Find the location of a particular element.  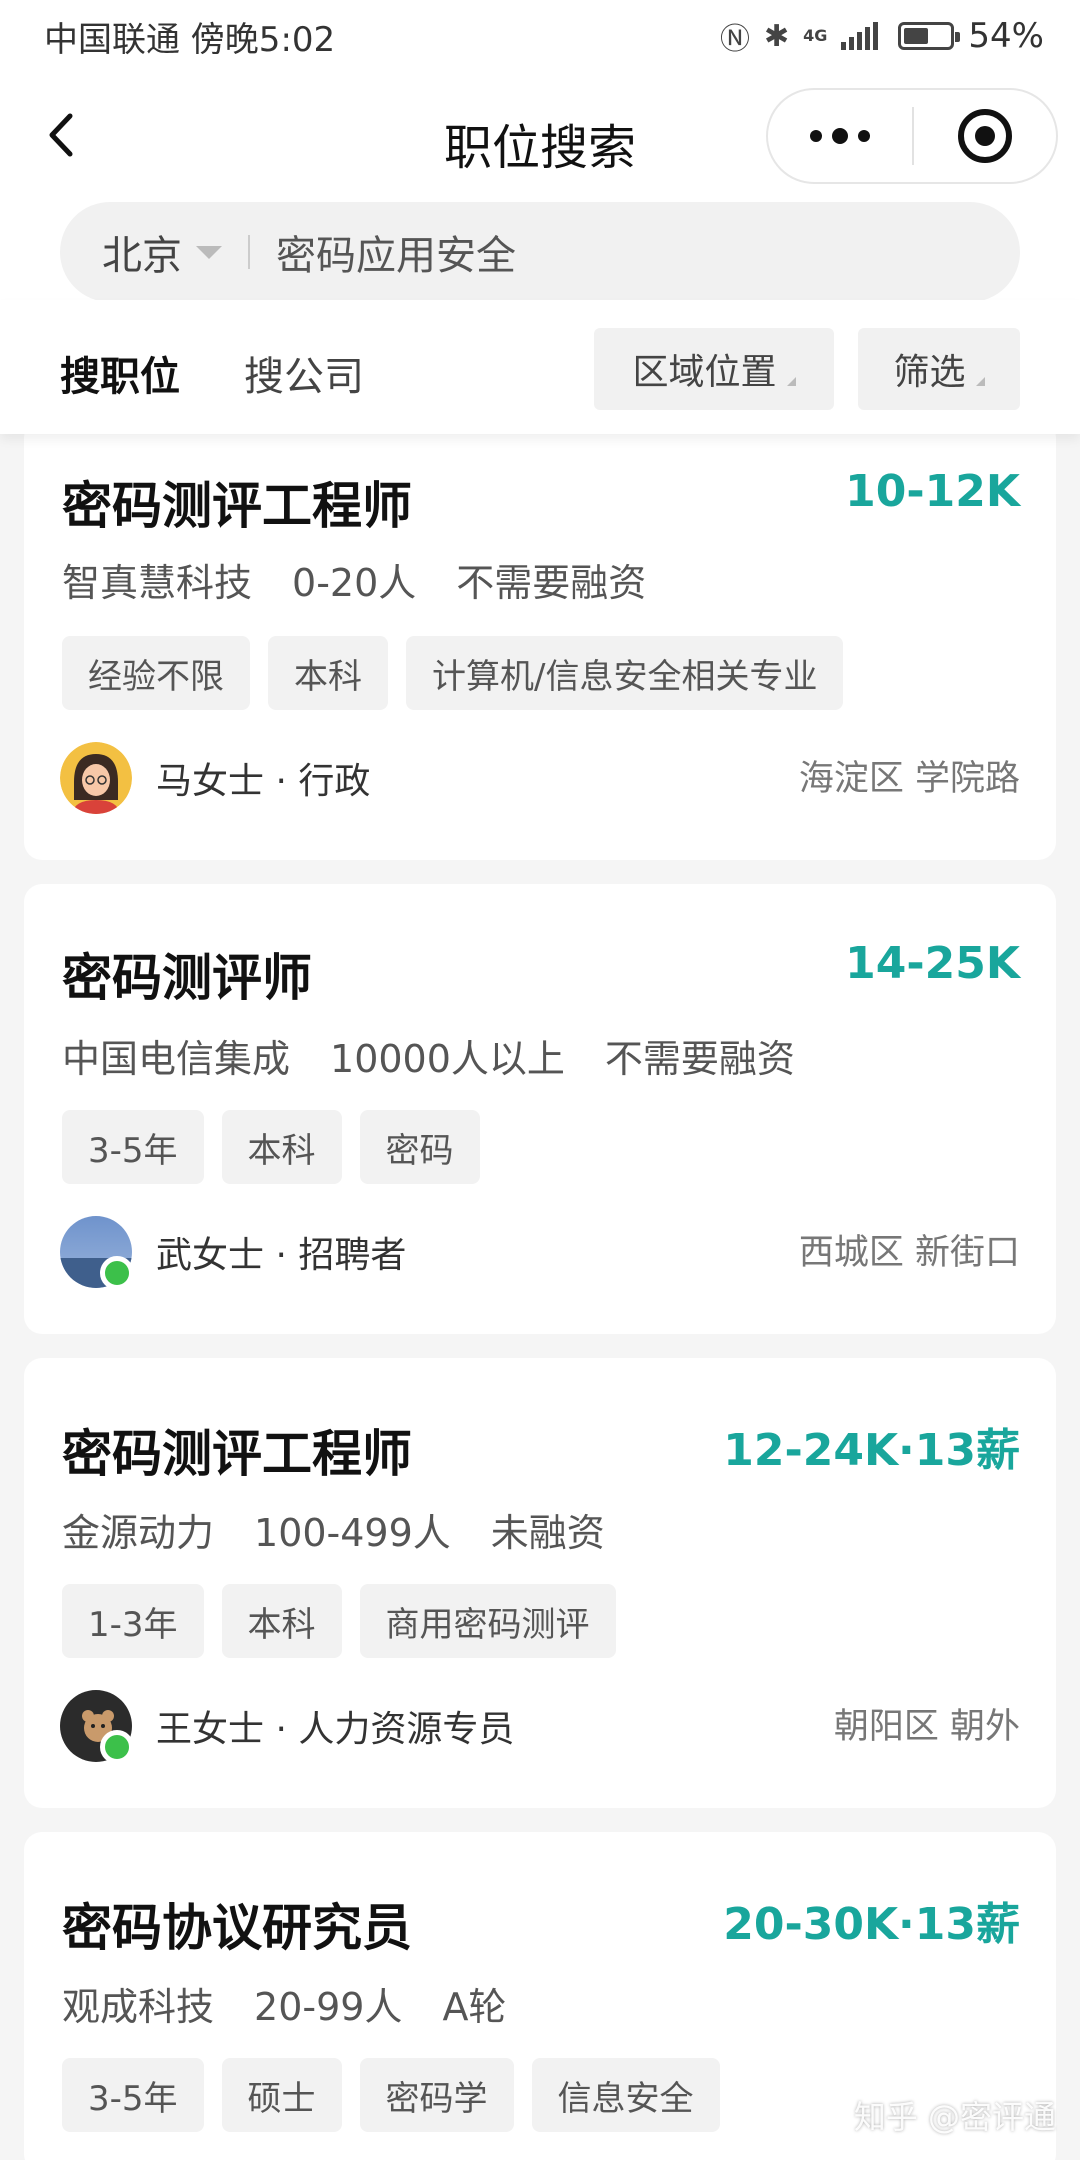

recruiter: 王女士 · 人力资源专员 is located at coordinates (287, 1727).